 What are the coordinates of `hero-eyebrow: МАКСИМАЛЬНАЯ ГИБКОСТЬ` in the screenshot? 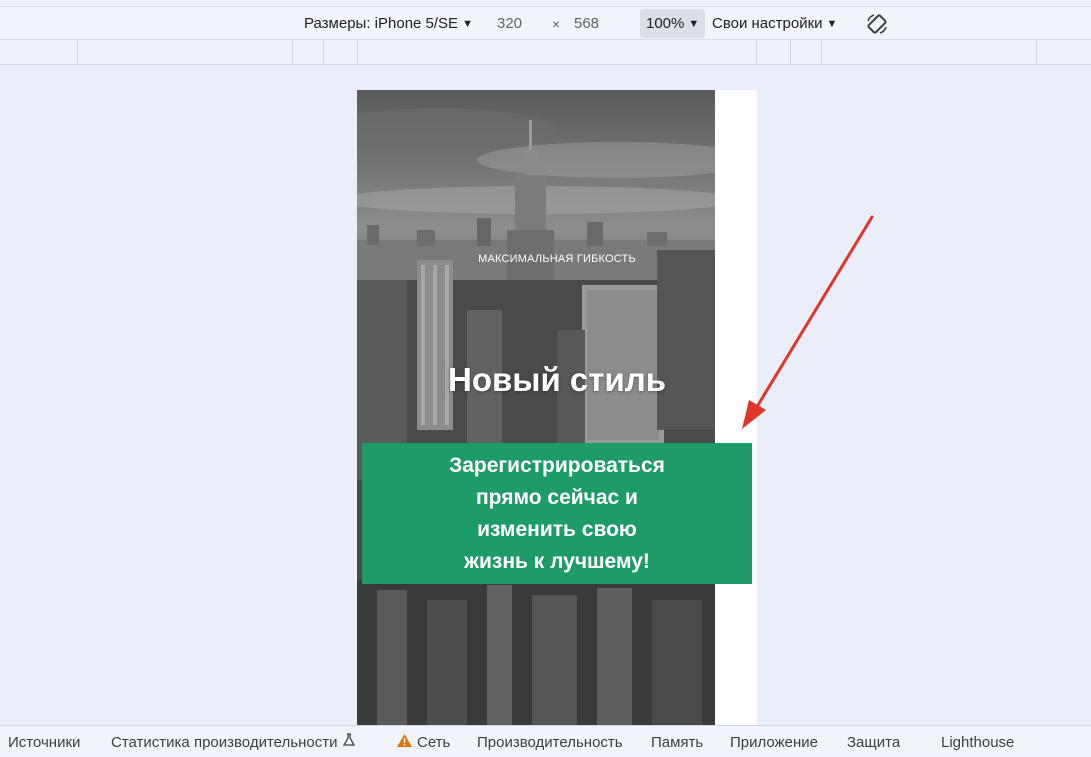 It's located at (557, 259).